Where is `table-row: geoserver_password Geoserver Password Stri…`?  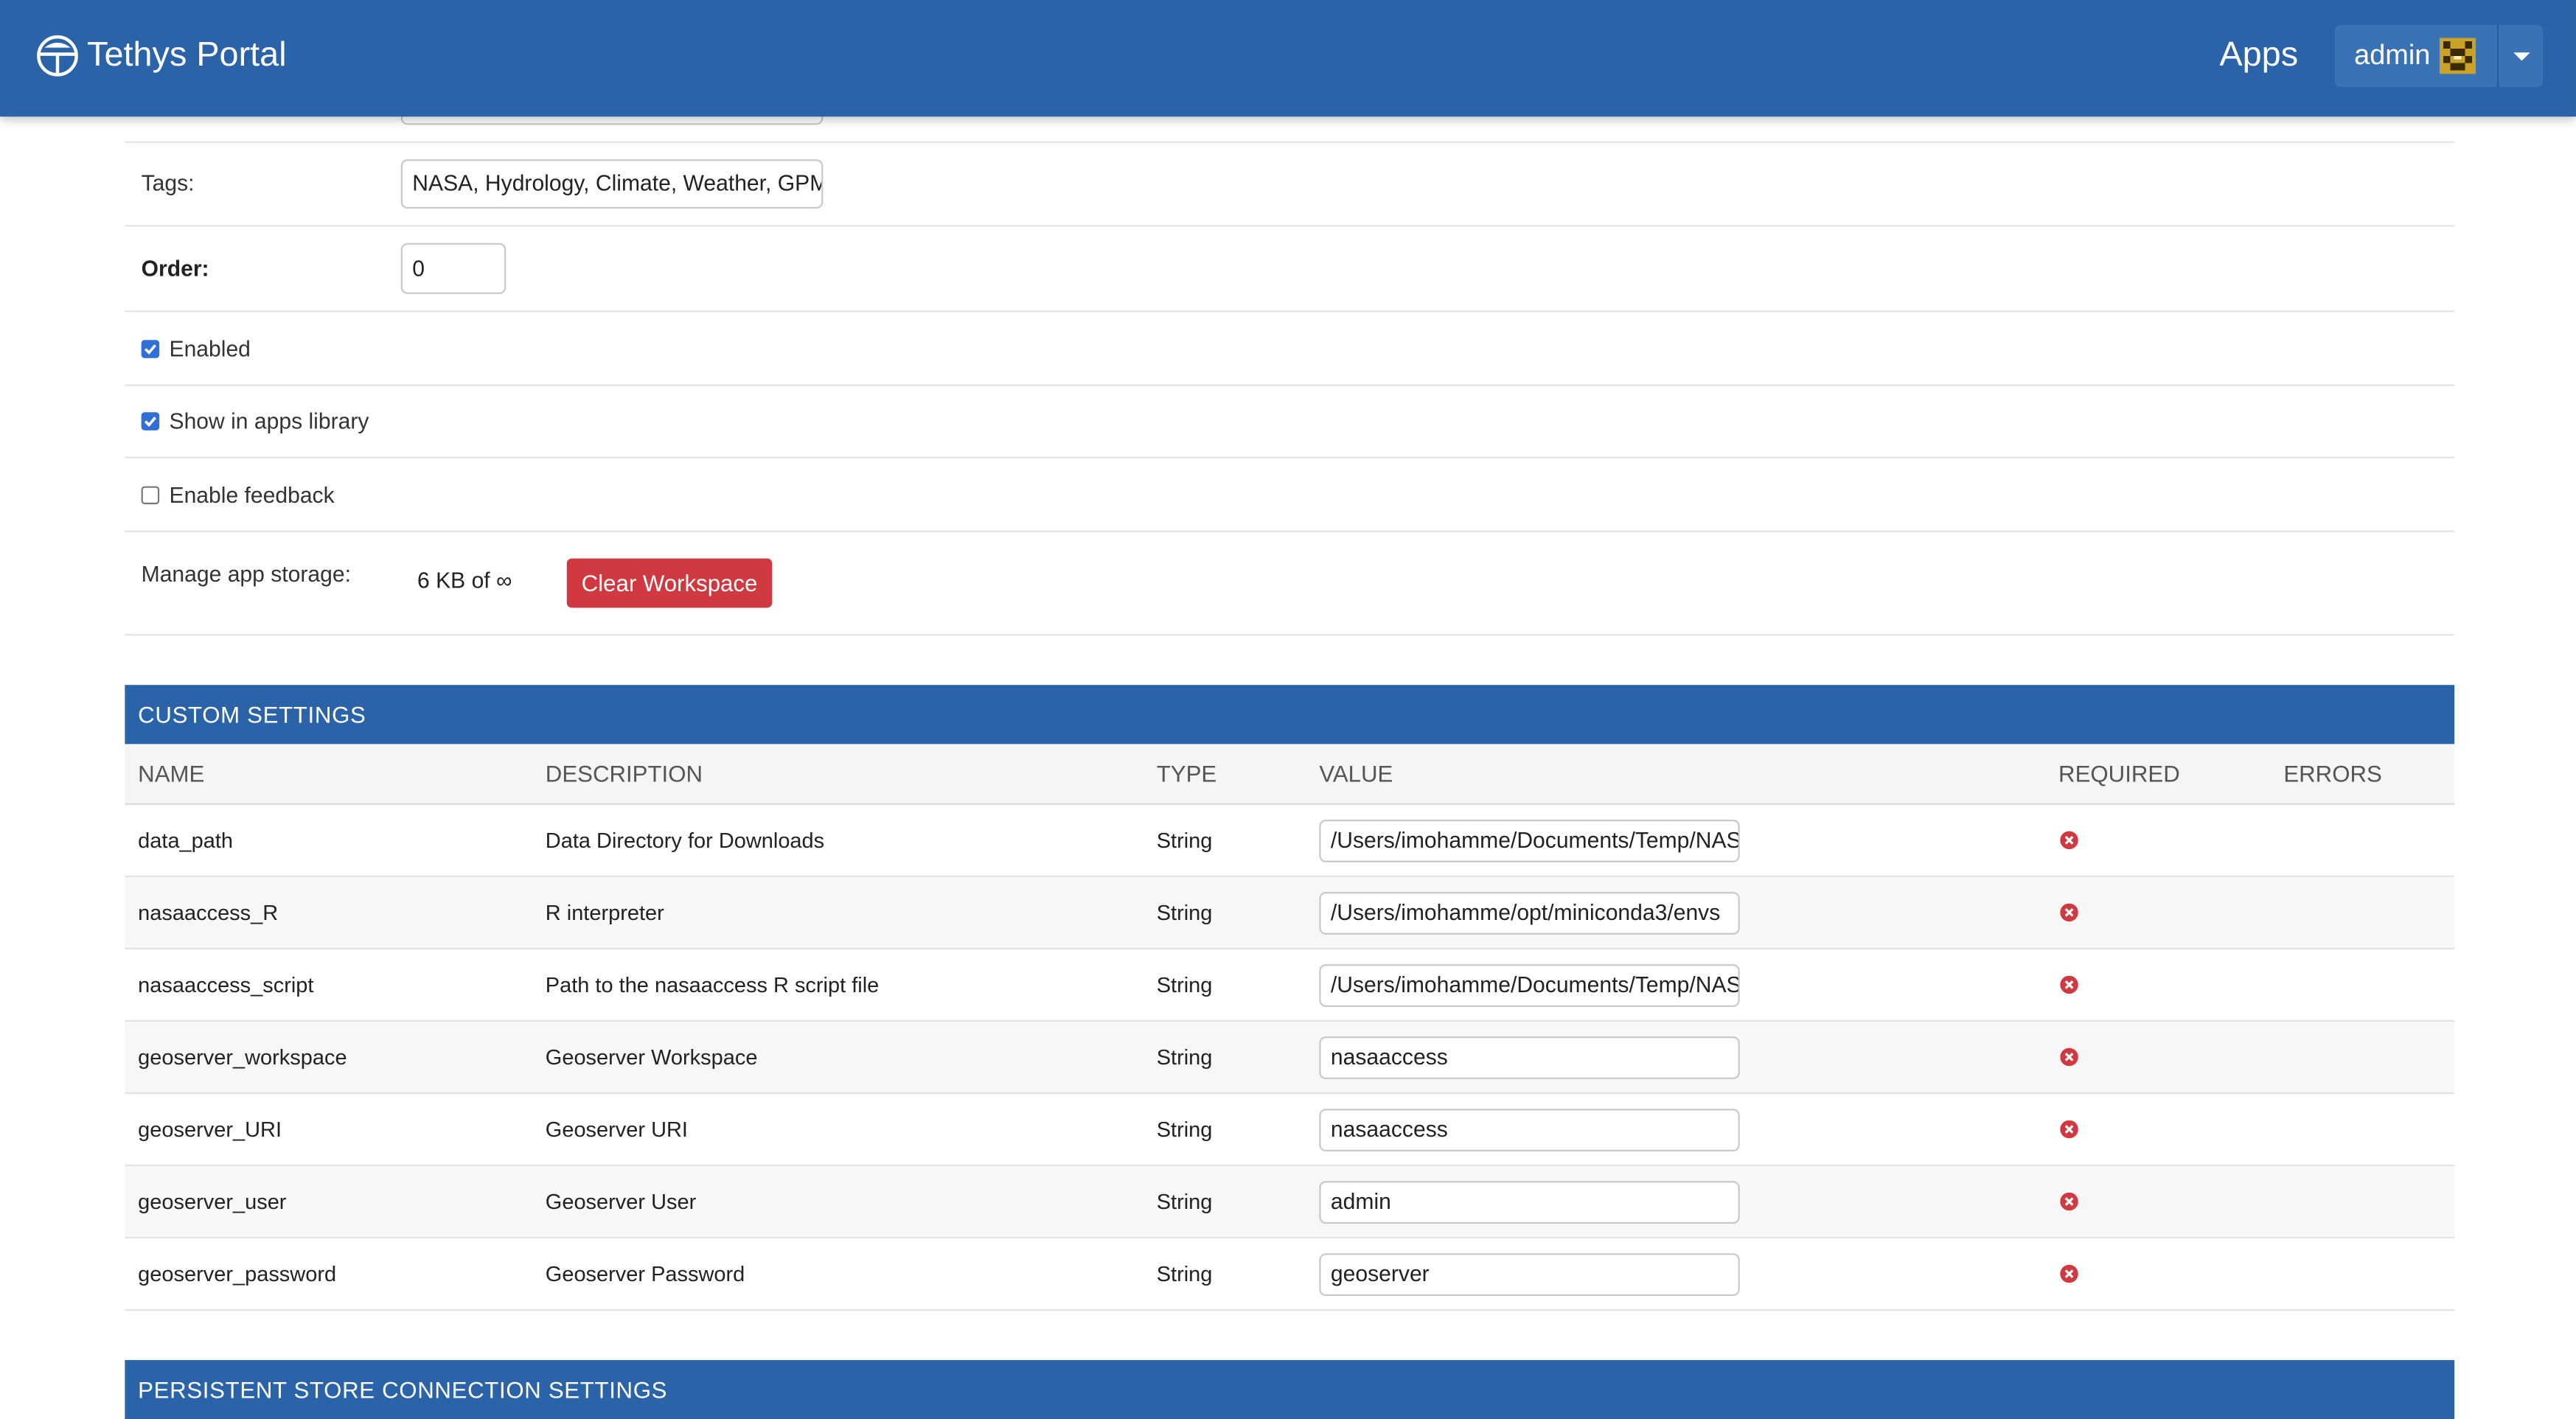
table-row: geoserver_password Geoserver Password Stri… is located at coordinates (1290, 1274).